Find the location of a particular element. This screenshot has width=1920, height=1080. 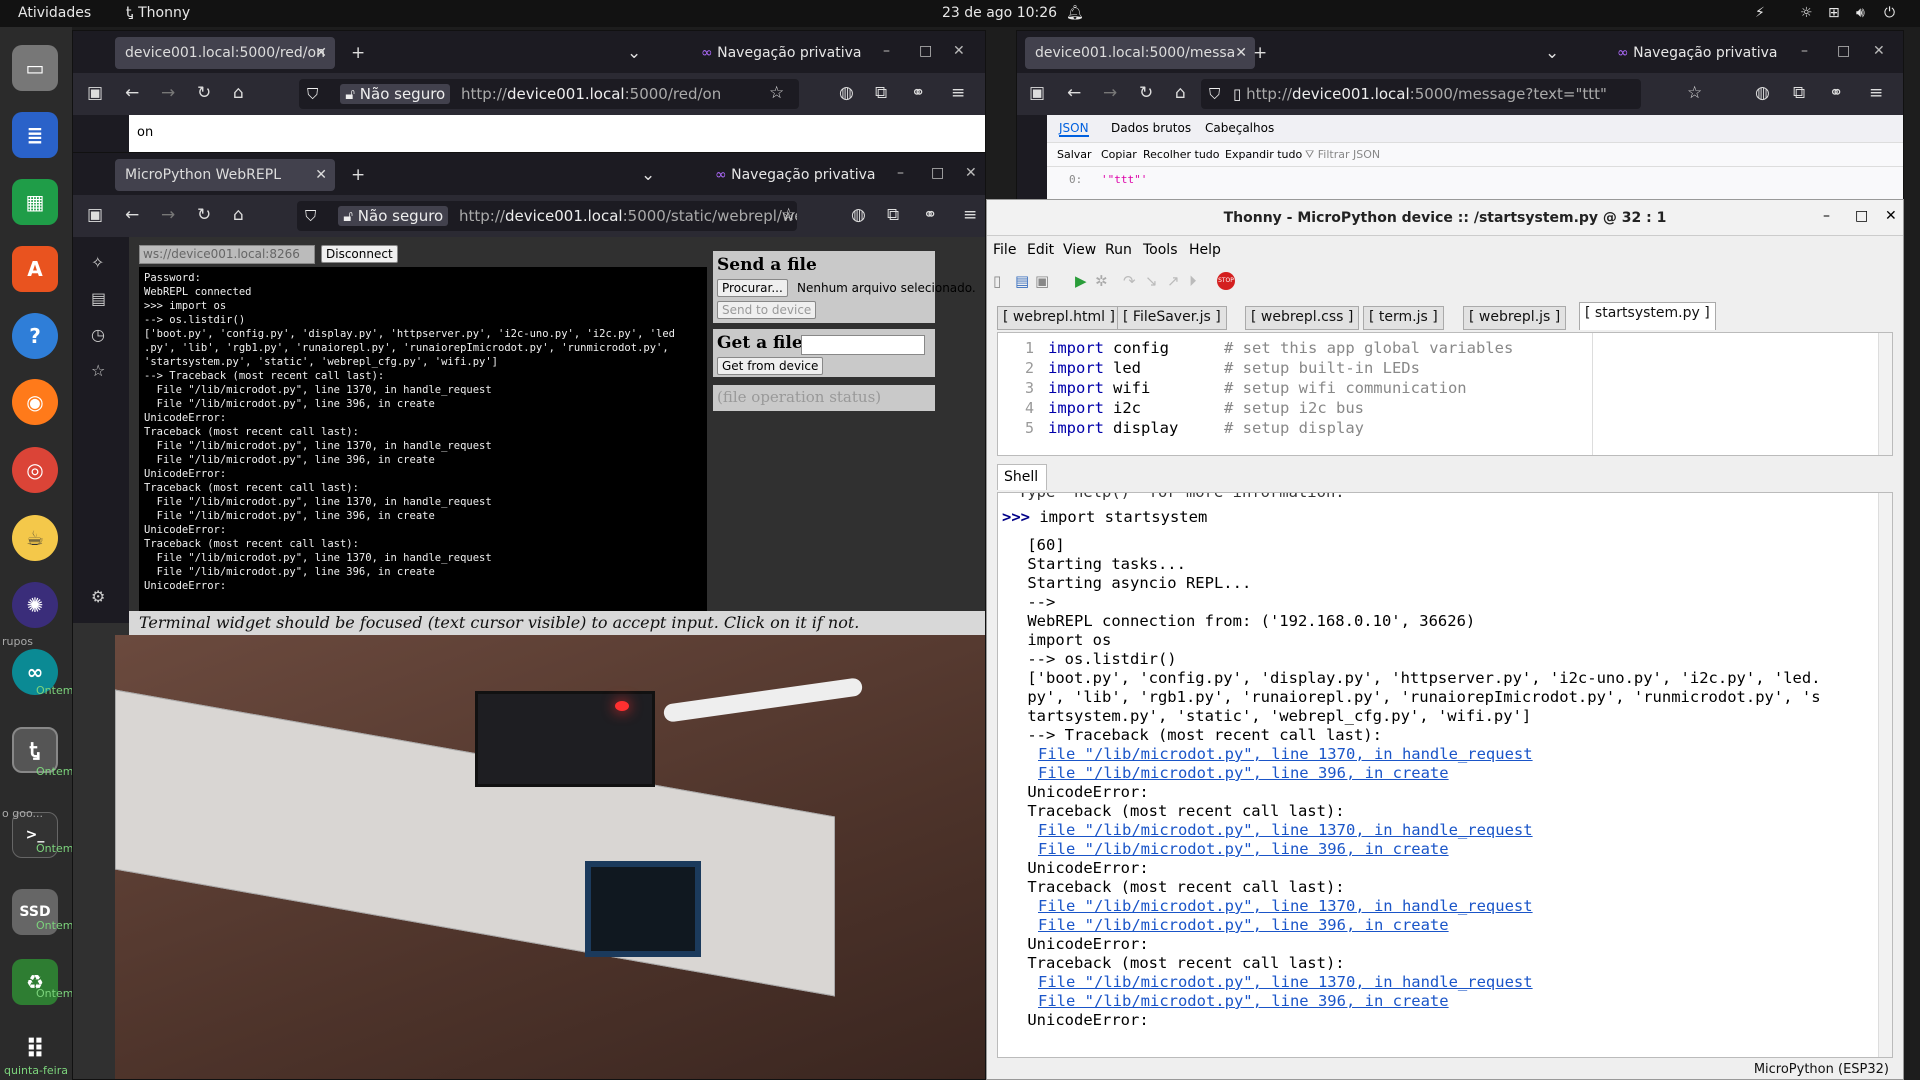

history-icon: ◷ is located at coordinates (98, 334).